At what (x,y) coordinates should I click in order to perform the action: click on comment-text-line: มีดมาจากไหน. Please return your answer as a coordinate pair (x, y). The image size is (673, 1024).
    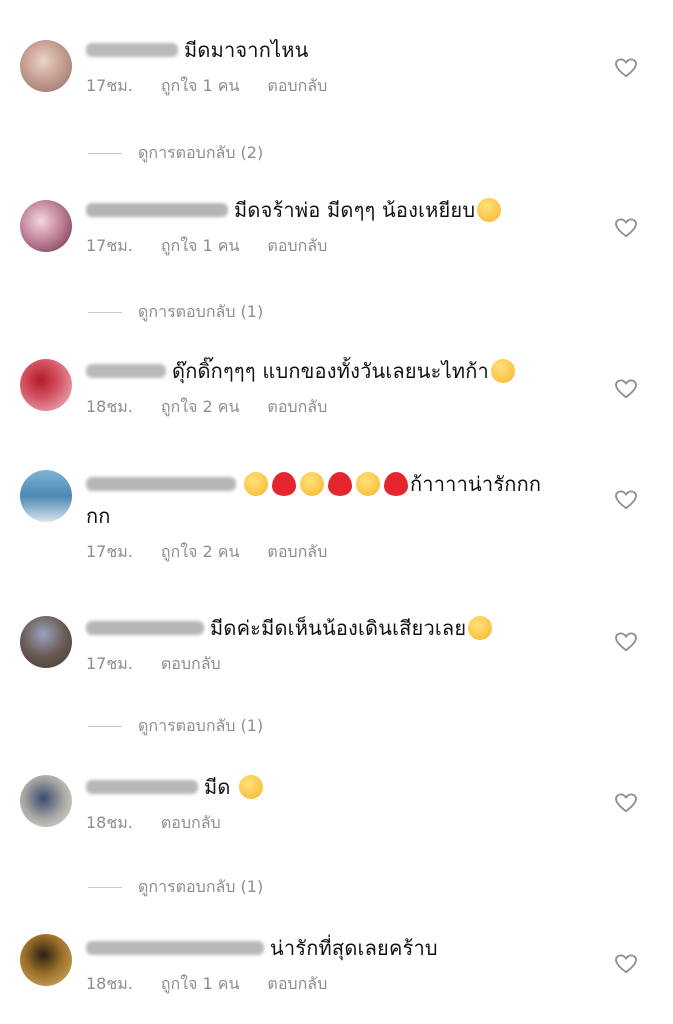
    Looking at the image, I should click on (339, 50).